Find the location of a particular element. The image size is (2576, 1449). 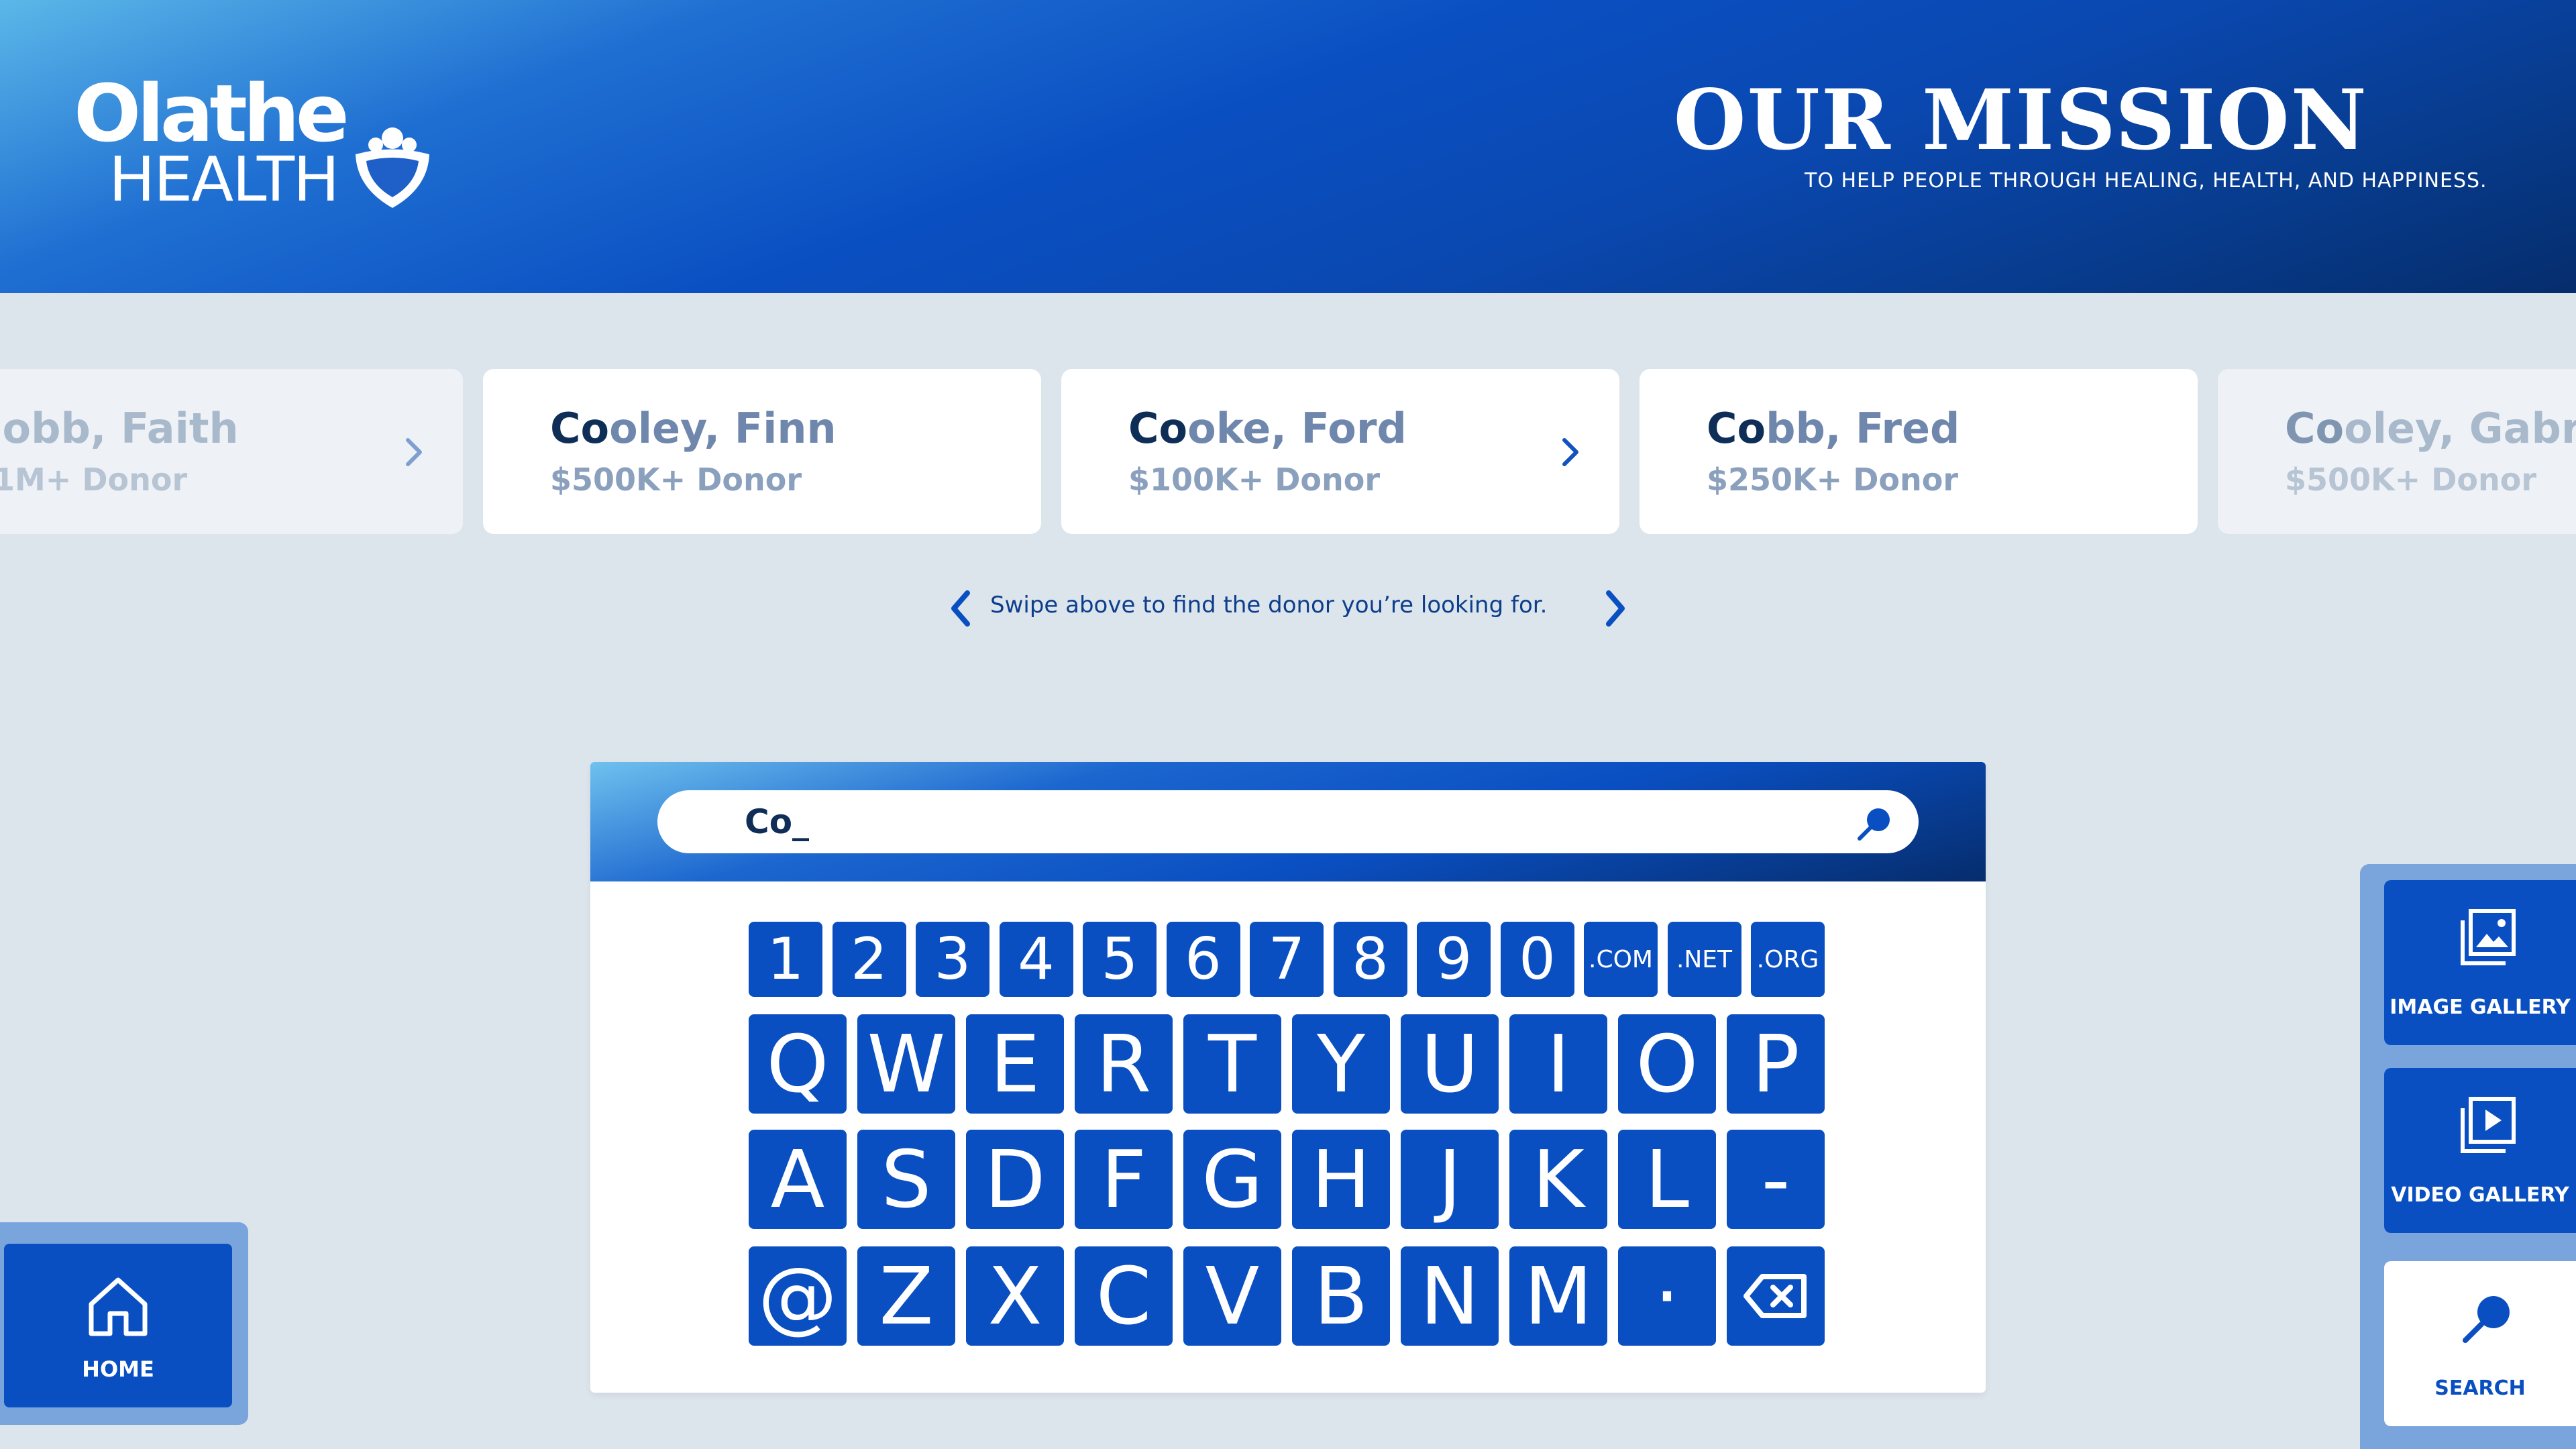

video-gallery-button: VIDEO GALLERY is located at coordinates (2480, 1150).